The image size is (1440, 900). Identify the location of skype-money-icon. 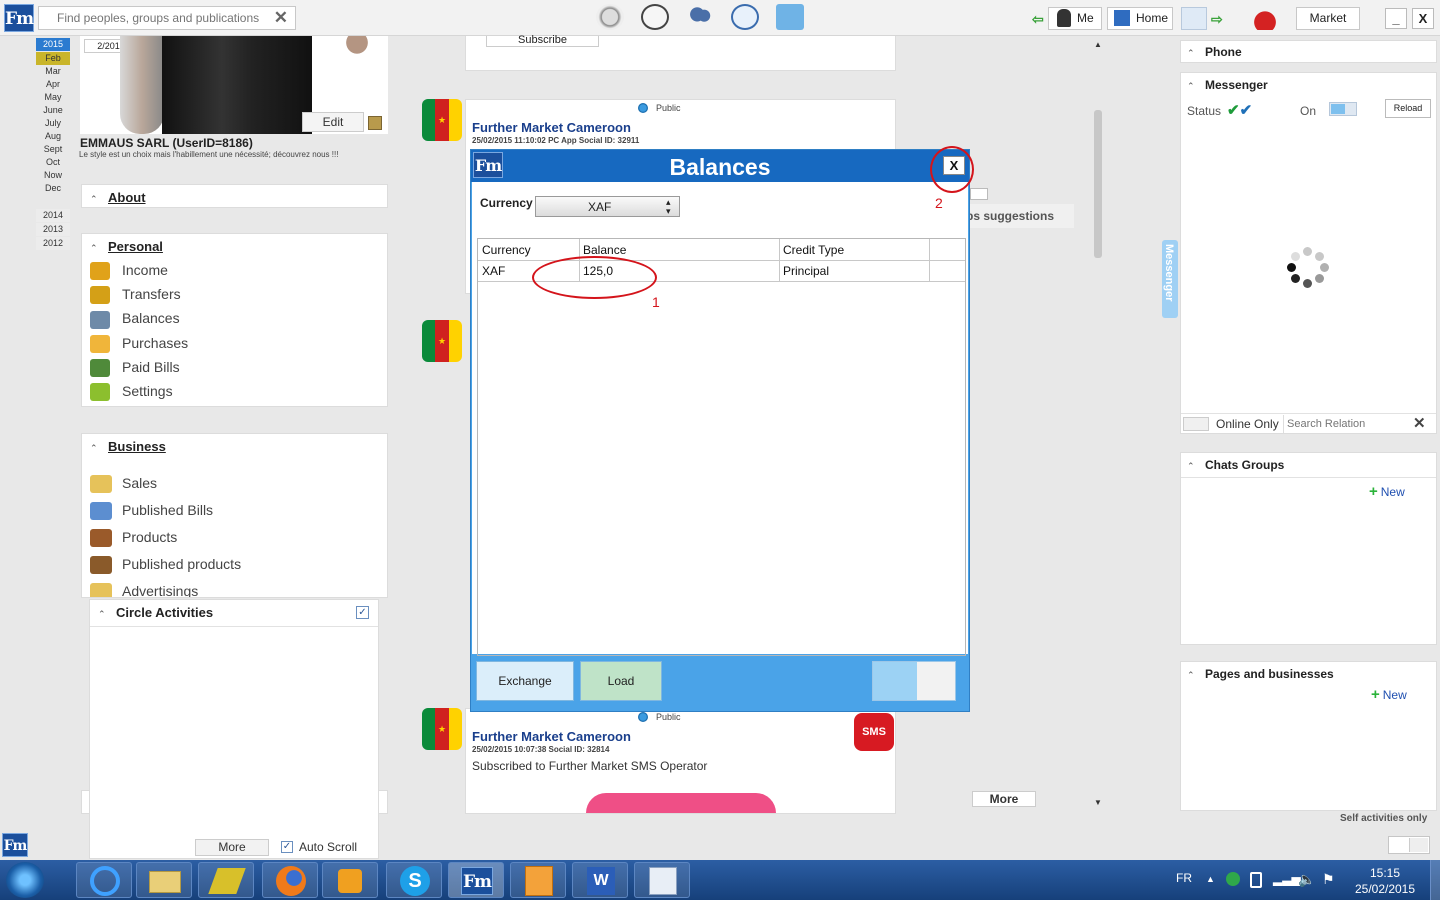
(610, 17).